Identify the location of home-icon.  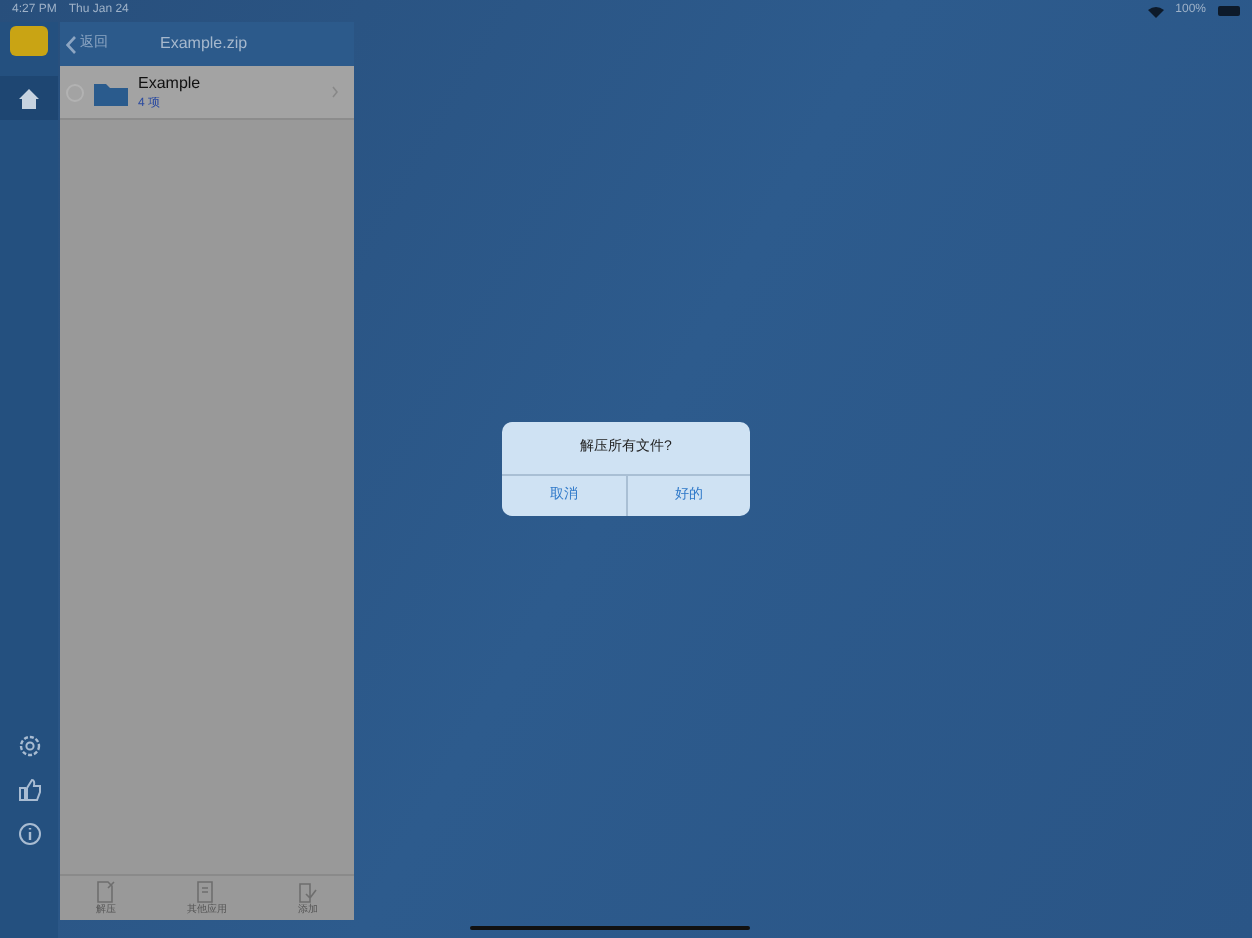
(29, 98).